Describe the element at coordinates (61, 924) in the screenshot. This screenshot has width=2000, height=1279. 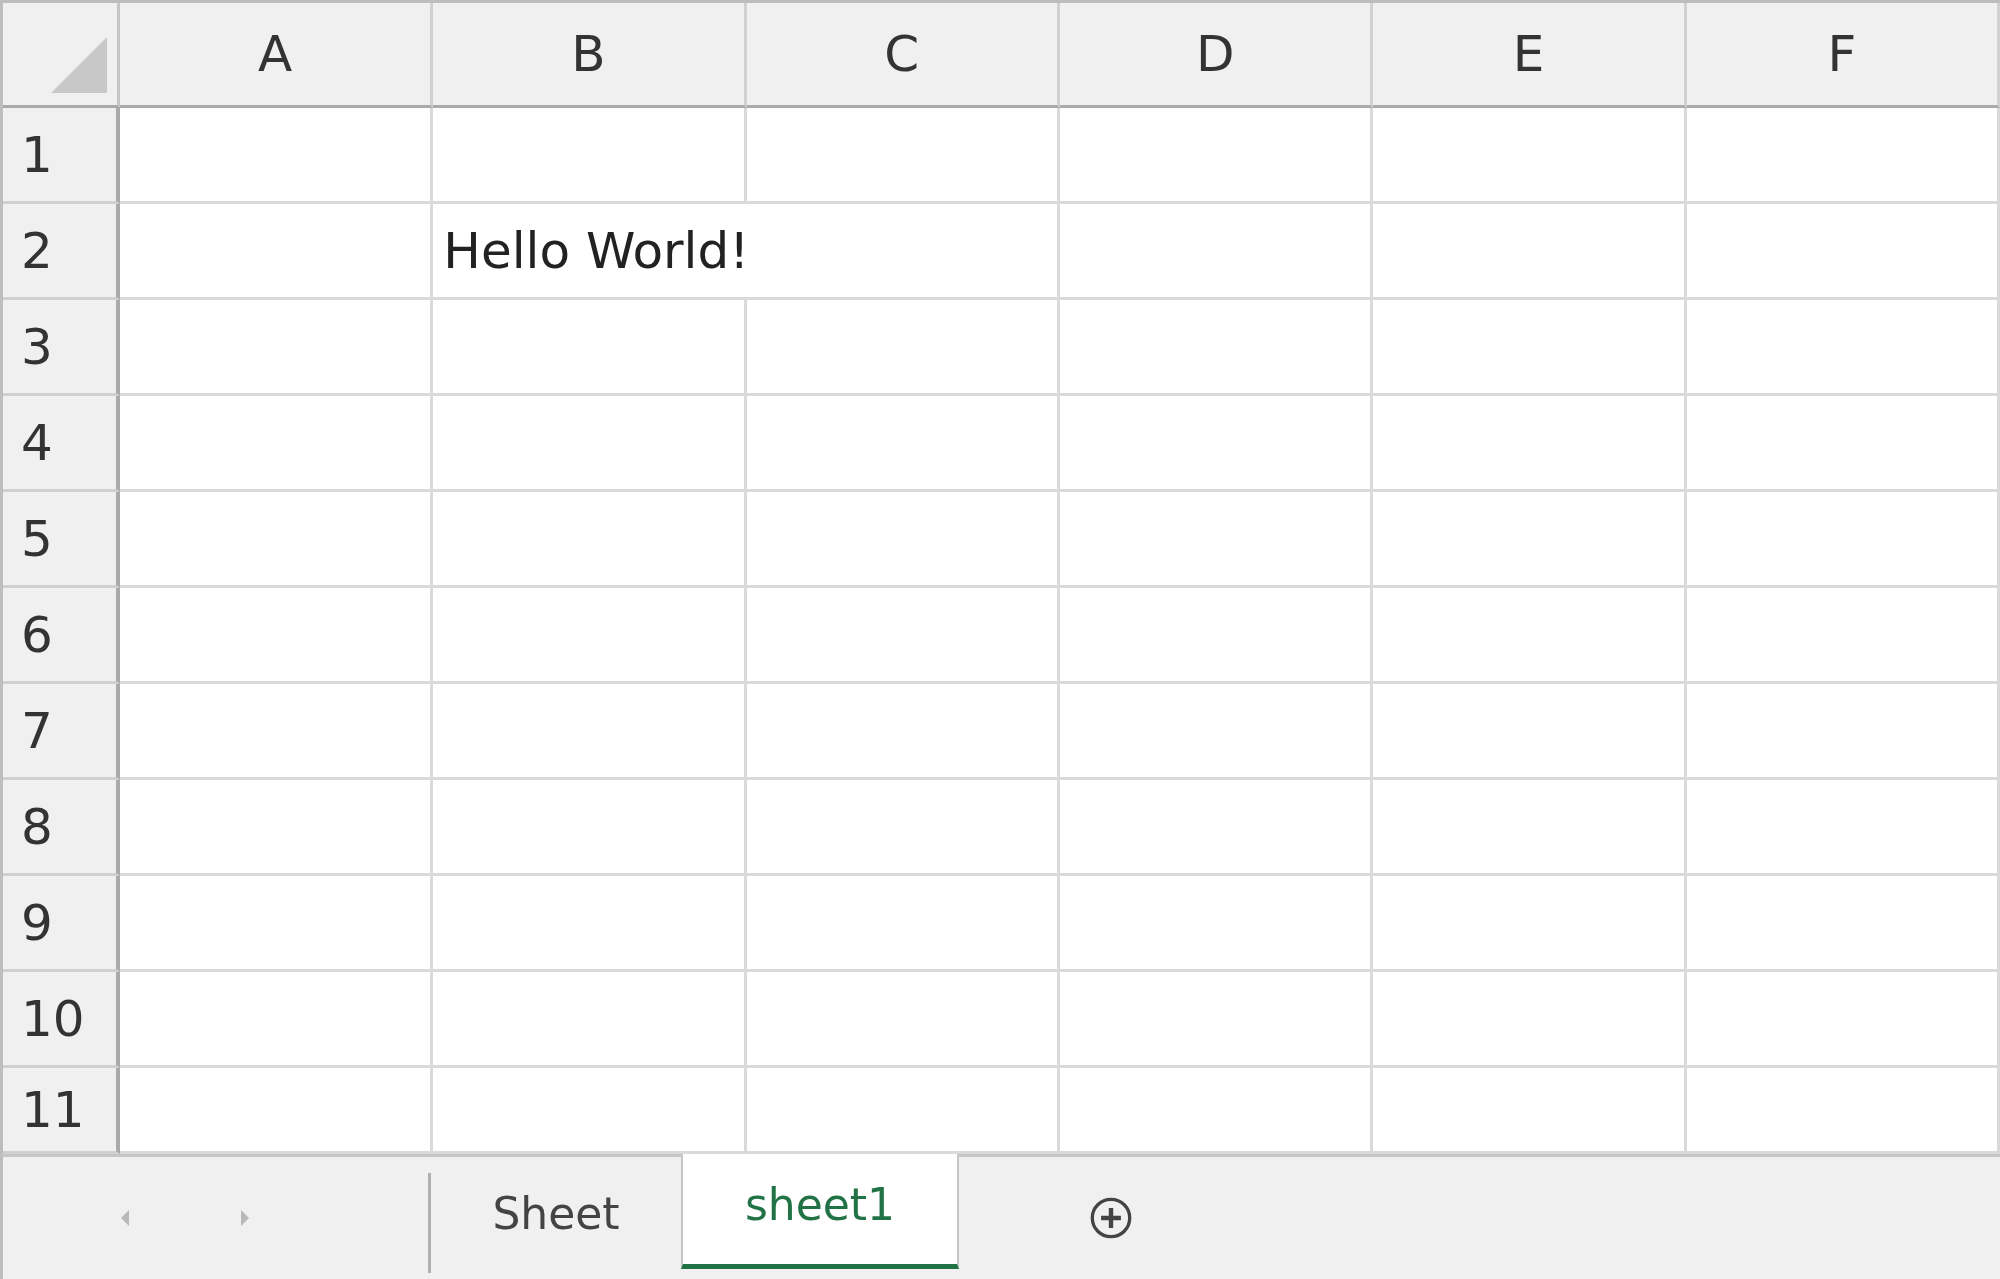
I see `row-header: 9` at that location.